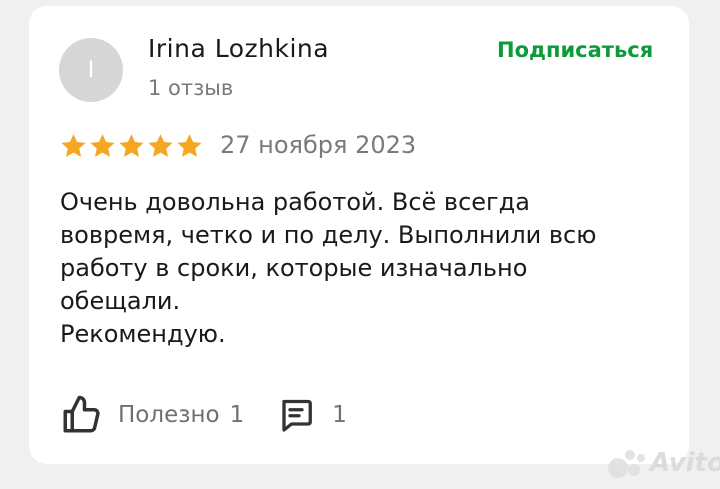 This screenshot has width=720, height=489. What do you see at coordinates (575, 50) in the screenshot?
I see `subscribe-button: Подписаться` at bounding box center [575, 50].